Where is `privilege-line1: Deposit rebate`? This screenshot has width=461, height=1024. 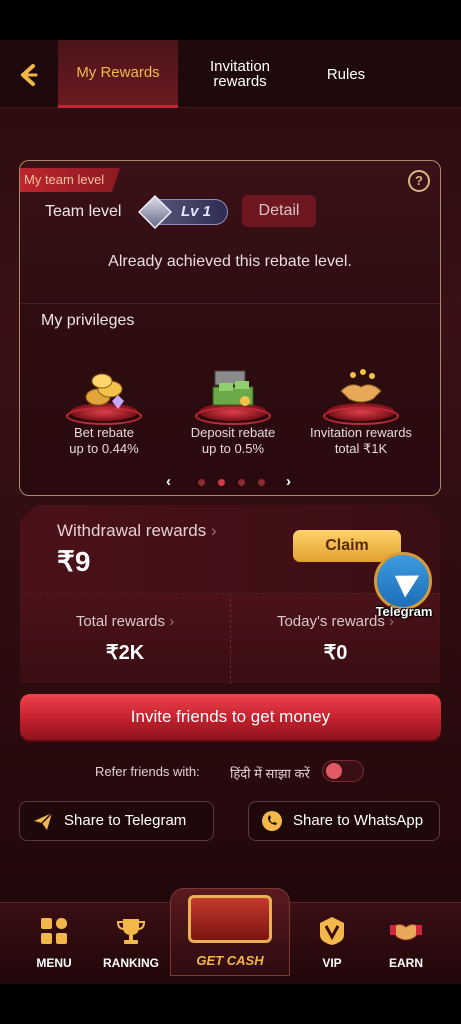 privilege-line1: Deposit rebate is located at coordinates (233, 432).